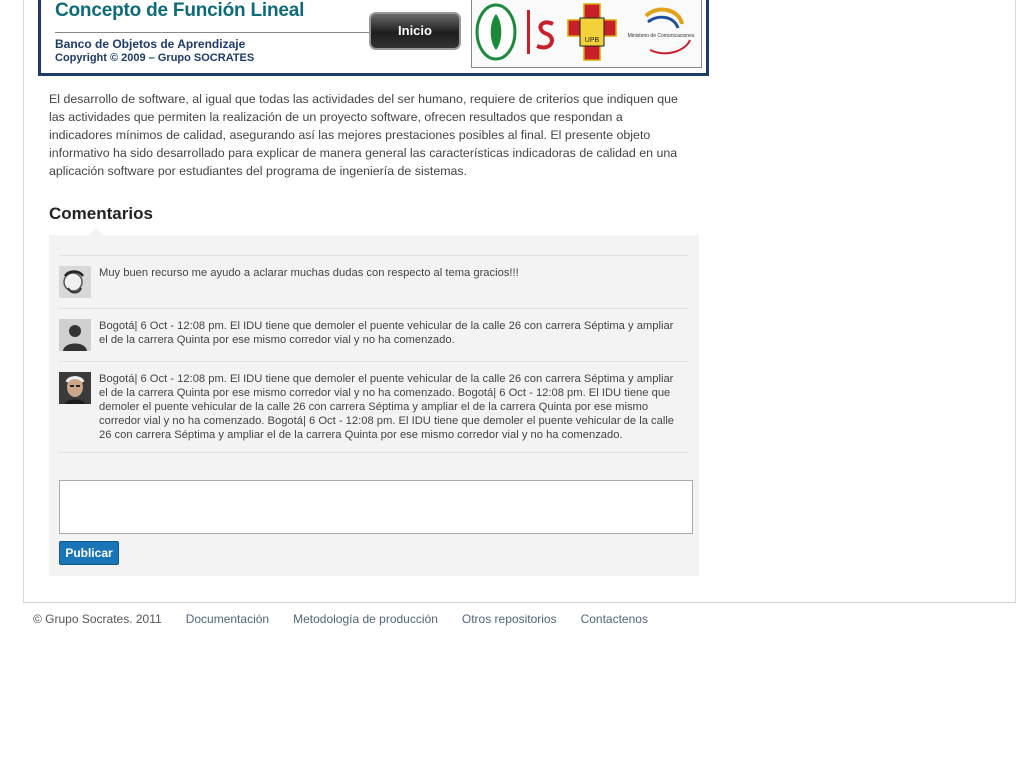  I want to click on red-emblem-logo, so click(541, 32).